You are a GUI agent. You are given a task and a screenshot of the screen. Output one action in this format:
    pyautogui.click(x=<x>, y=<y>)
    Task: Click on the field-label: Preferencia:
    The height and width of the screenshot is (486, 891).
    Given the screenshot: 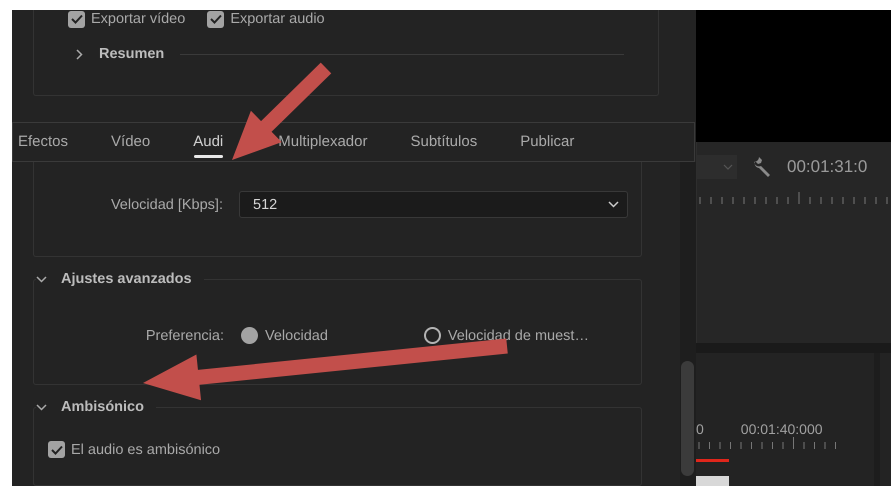 What is the action you would take?
    pyautogui.click(x=184, y=336)
    